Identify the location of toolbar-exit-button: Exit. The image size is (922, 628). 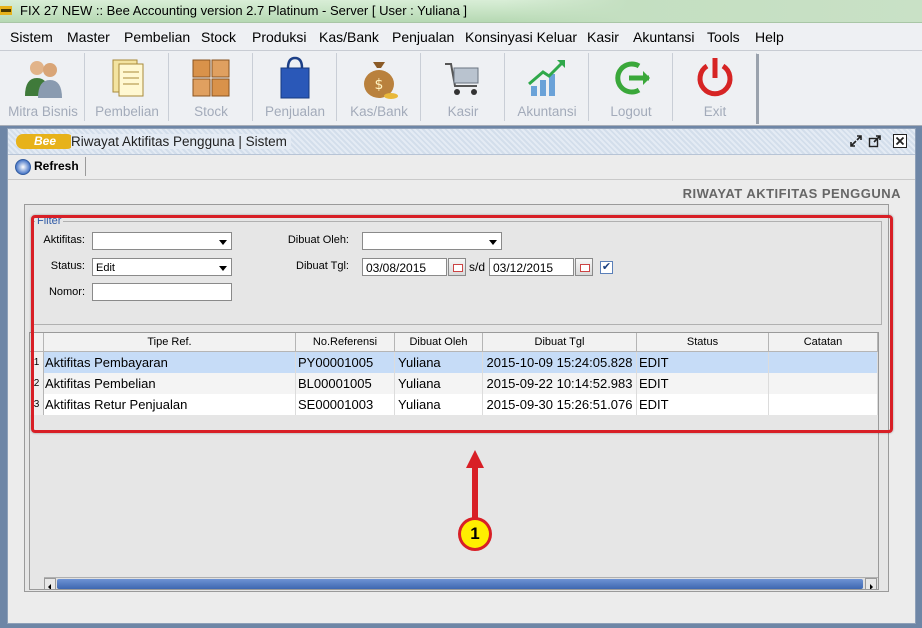
(715, 87).